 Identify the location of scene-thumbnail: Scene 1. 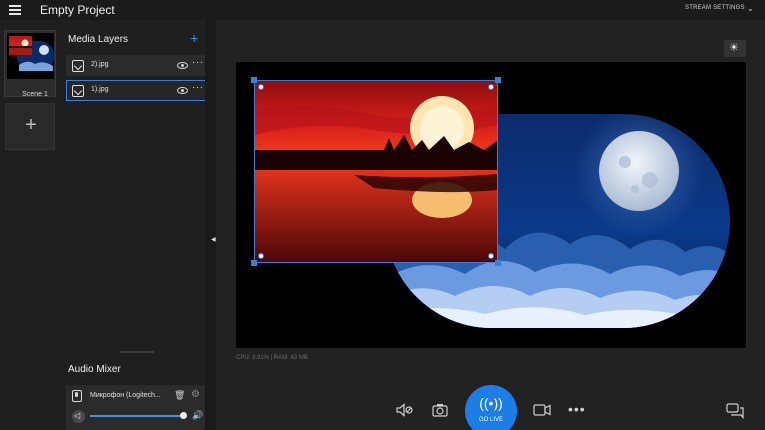
(30, 64).